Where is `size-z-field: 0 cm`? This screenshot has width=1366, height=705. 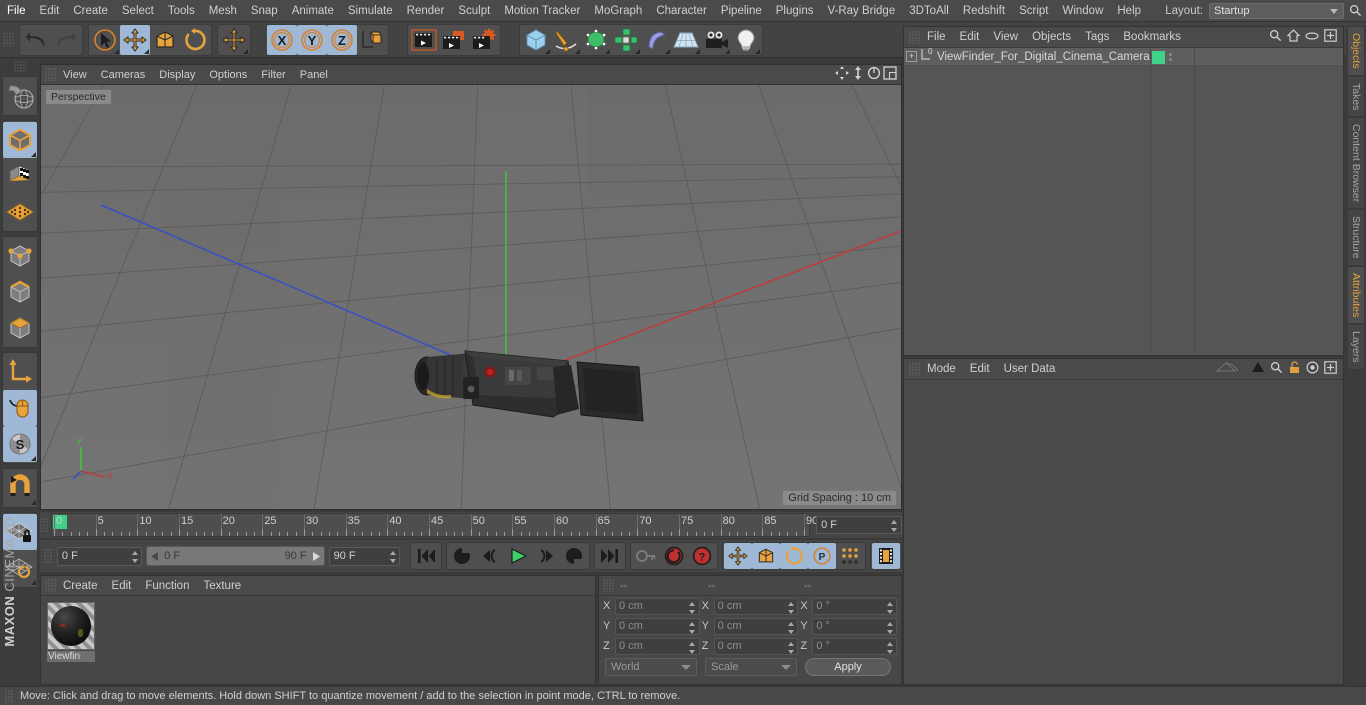 size-z-field: 0 cm is located at coordinates (756, 646).